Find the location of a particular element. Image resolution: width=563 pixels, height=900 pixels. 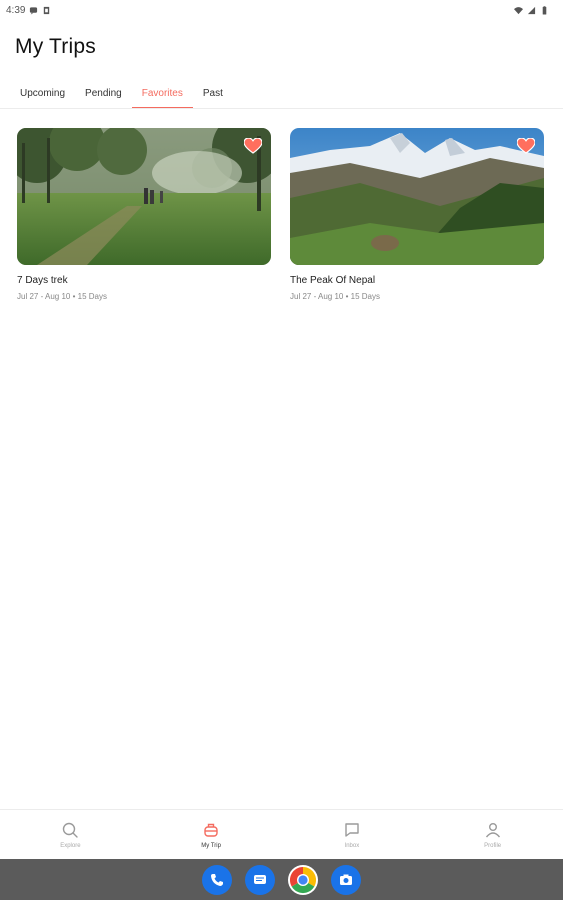

snowy-mountain-photo is located at coordinates (417, 196).